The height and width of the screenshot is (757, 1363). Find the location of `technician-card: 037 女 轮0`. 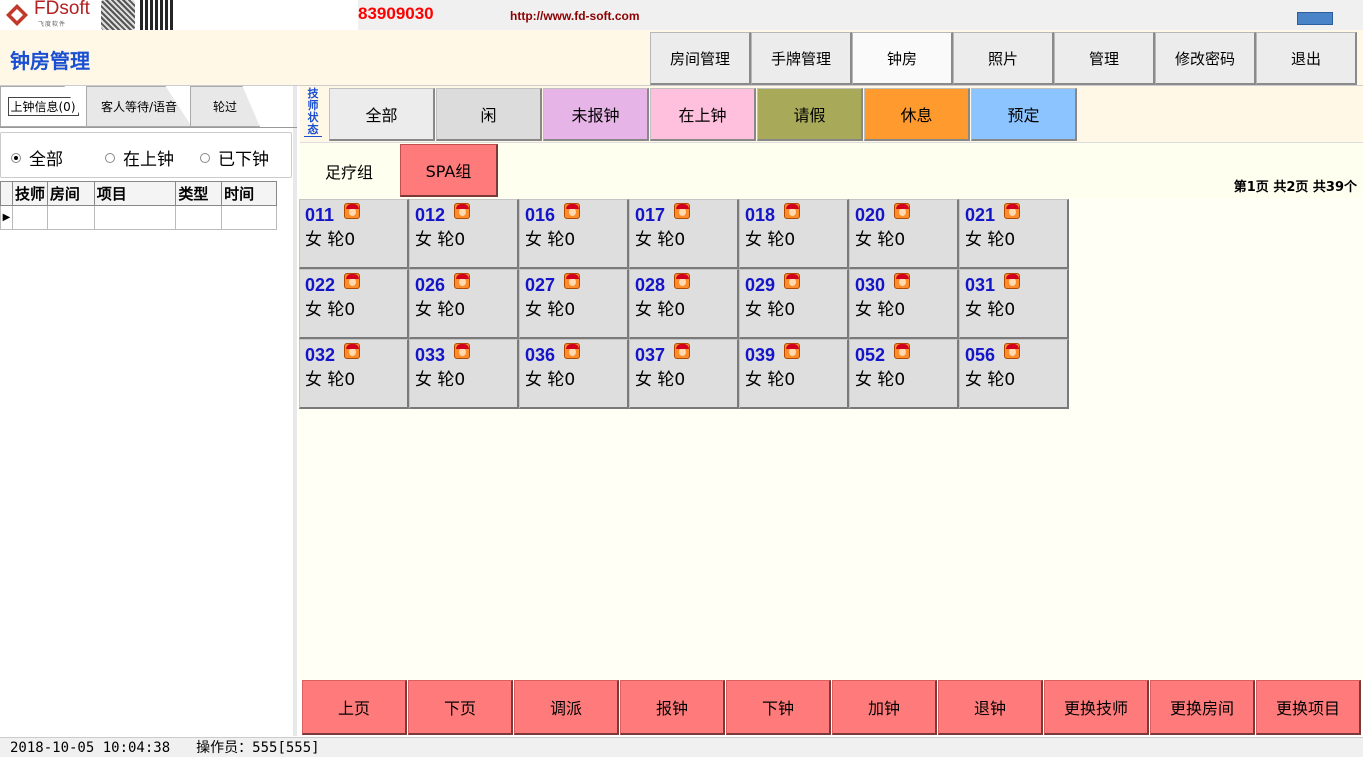

technician-card: 037 女 轮0 is located at coordinates (684, 374).